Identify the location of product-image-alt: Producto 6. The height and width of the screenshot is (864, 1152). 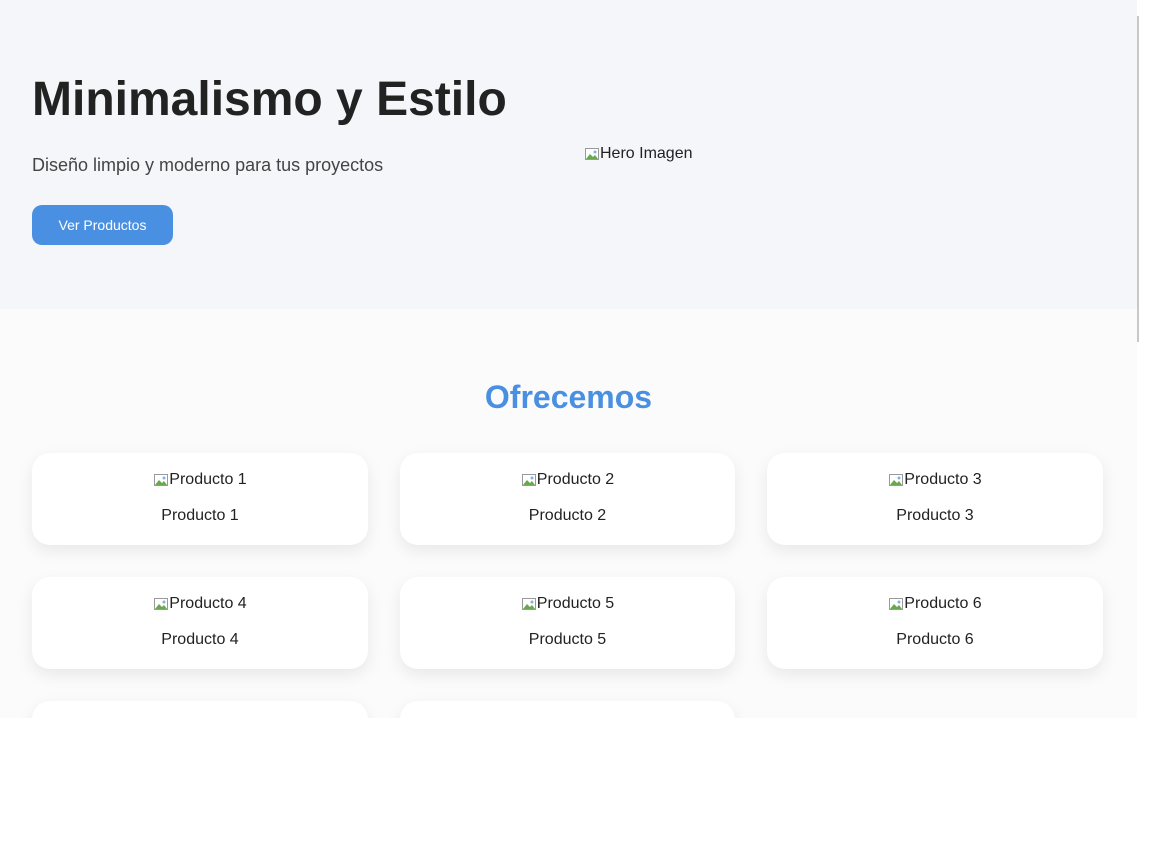
(943, 603).